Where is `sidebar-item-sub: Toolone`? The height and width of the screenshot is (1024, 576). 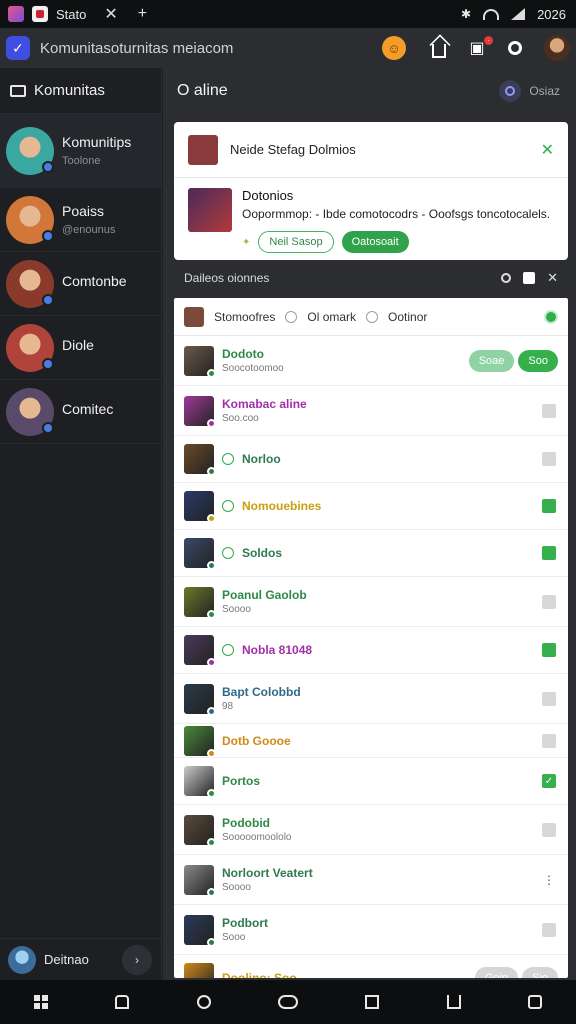
sidebar-item-sub: Toolone is located at coordinates (81, 161).